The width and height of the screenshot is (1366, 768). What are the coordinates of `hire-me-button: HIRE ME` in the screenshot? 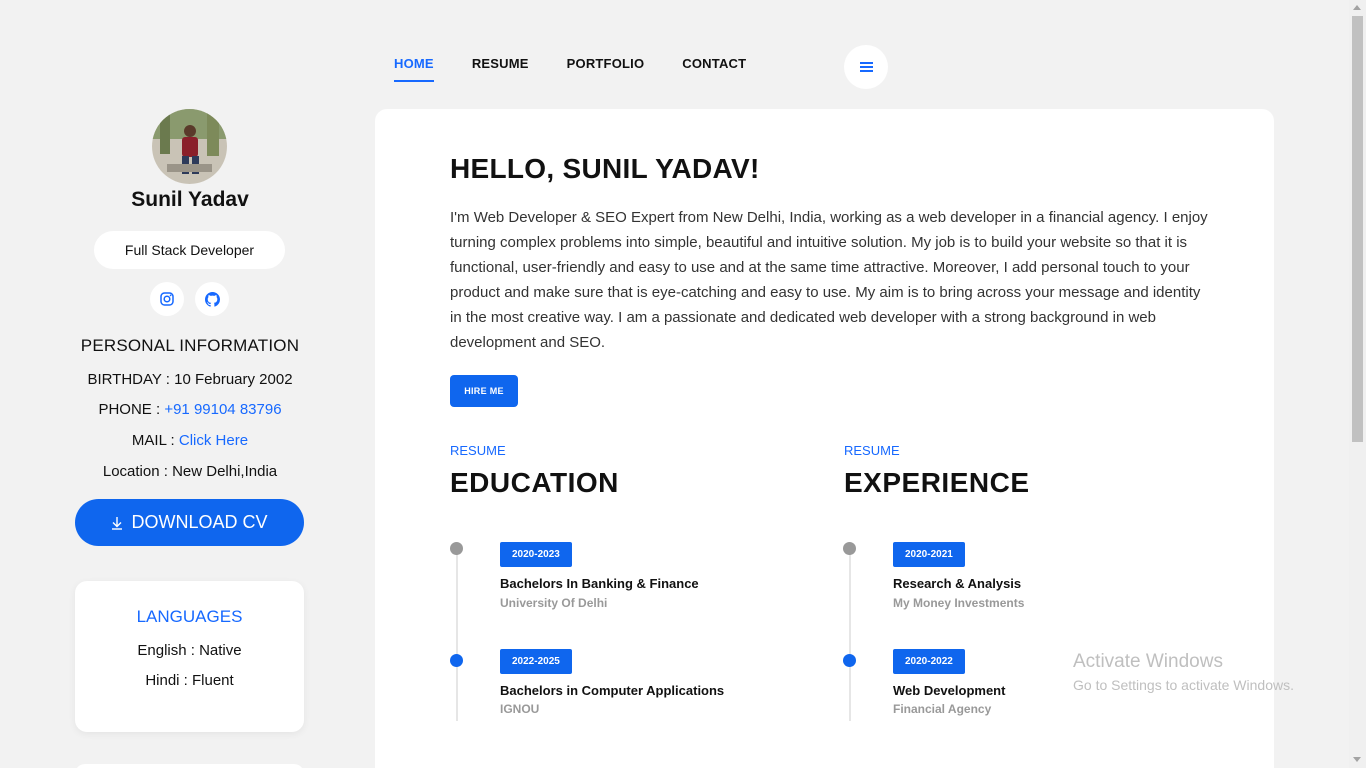 It's located at (484, 391).